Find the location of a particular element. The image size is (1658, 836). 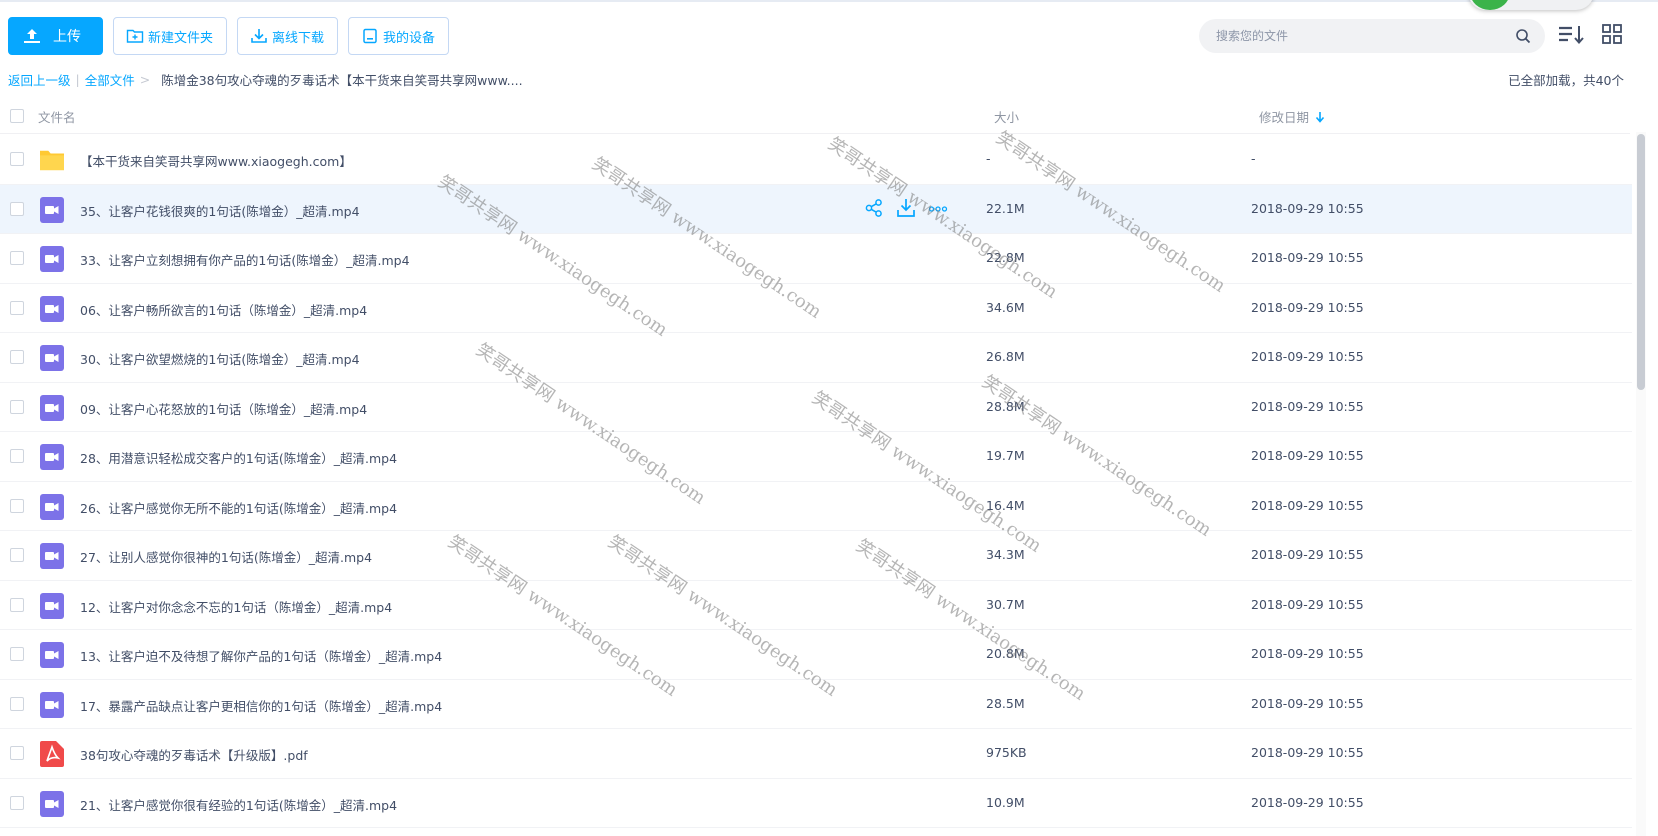

table-header: 文件名 大小 修改日期 is located at coordinates (815, 116).